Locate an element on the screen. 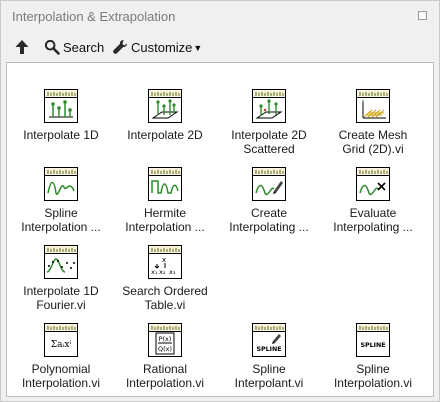 The height and width of the screenshot is (402, 440). mesh-grid-icon is located at coordinates (373, 106).